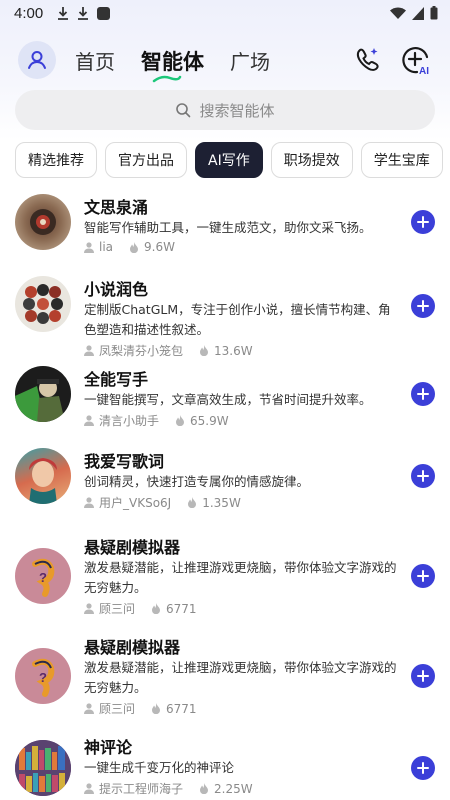 The height and width of the screenshot is (800, 450). Describe the element at coordinates (233, 350) in the screenshot. I see `agent-usage-count: 13.6W` at that location.